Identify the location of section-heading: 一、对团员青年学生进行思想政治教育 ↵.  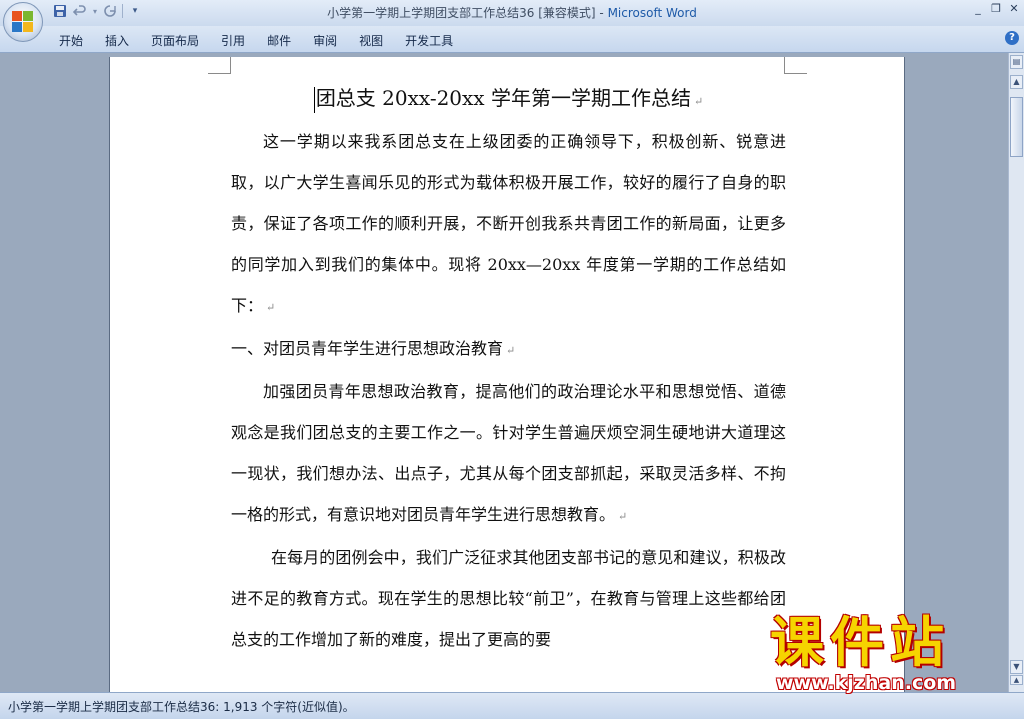
(373, 348).